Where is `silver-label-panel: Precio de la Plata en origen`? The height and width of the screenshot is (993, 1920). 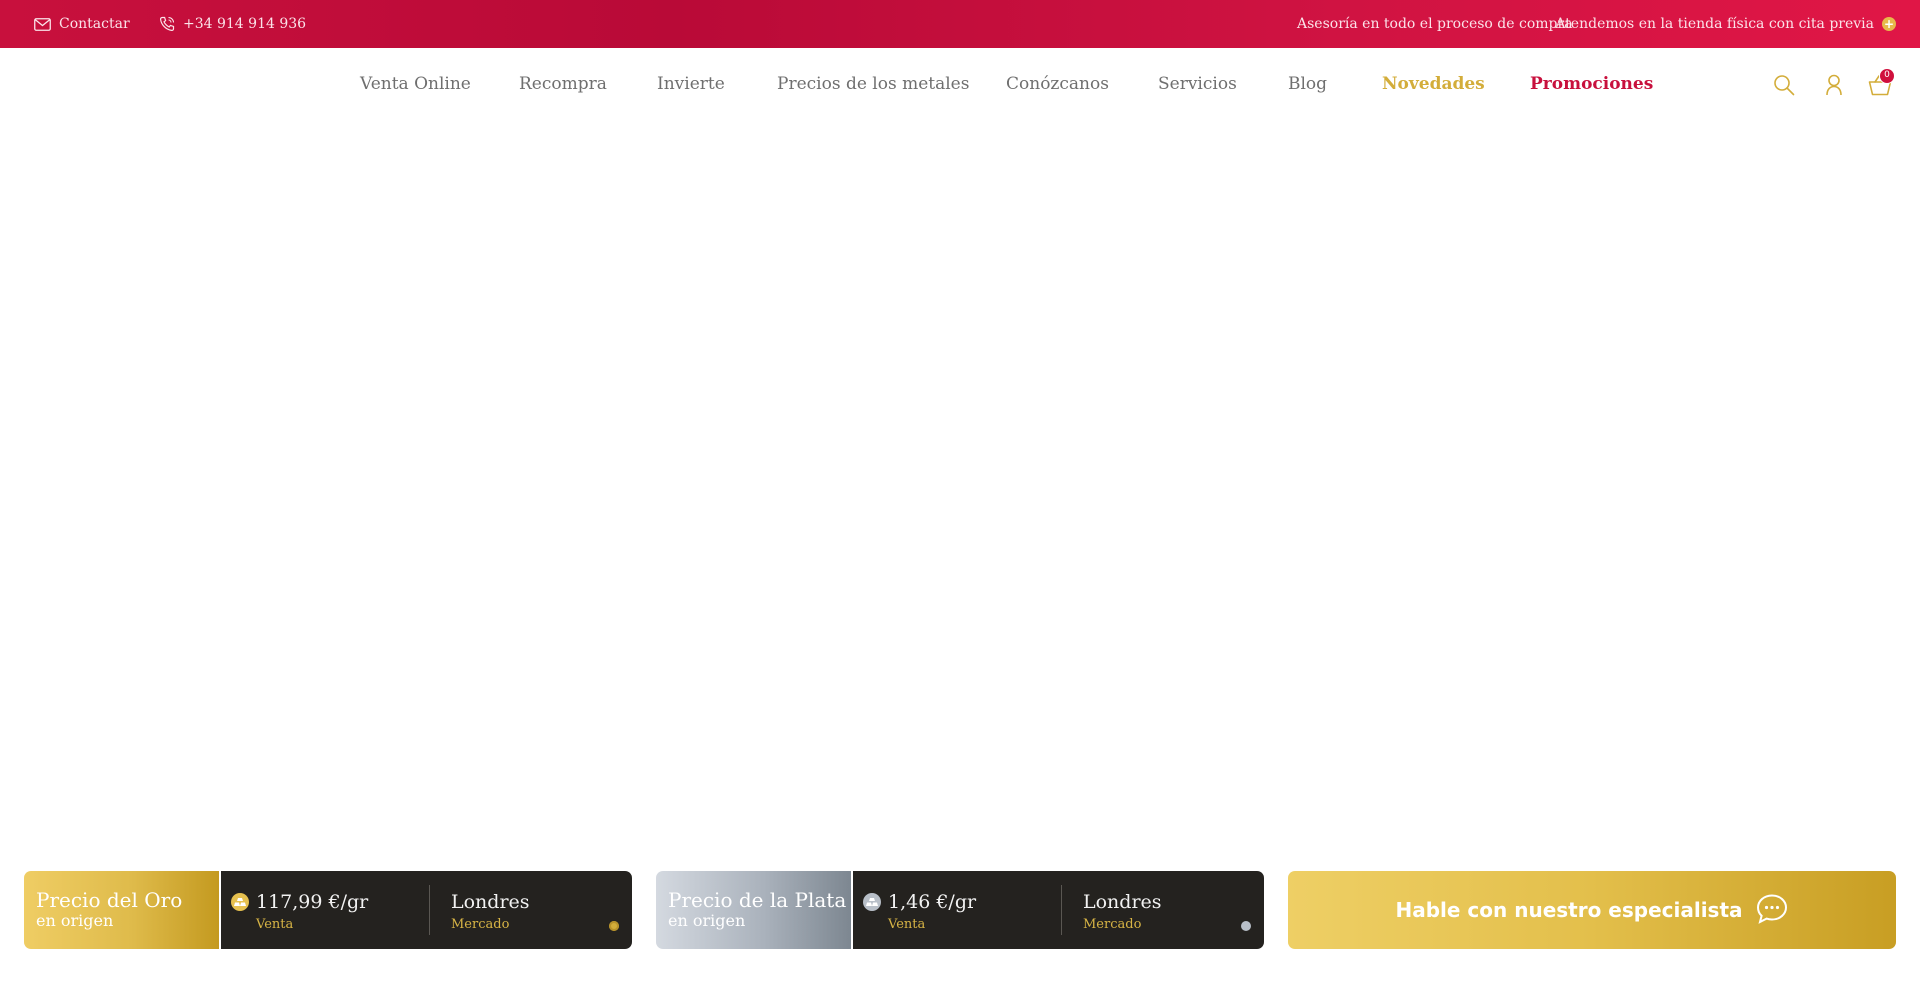 silver-label-panel: Precio de la Plata en origen is located at coordinates (753, 910).